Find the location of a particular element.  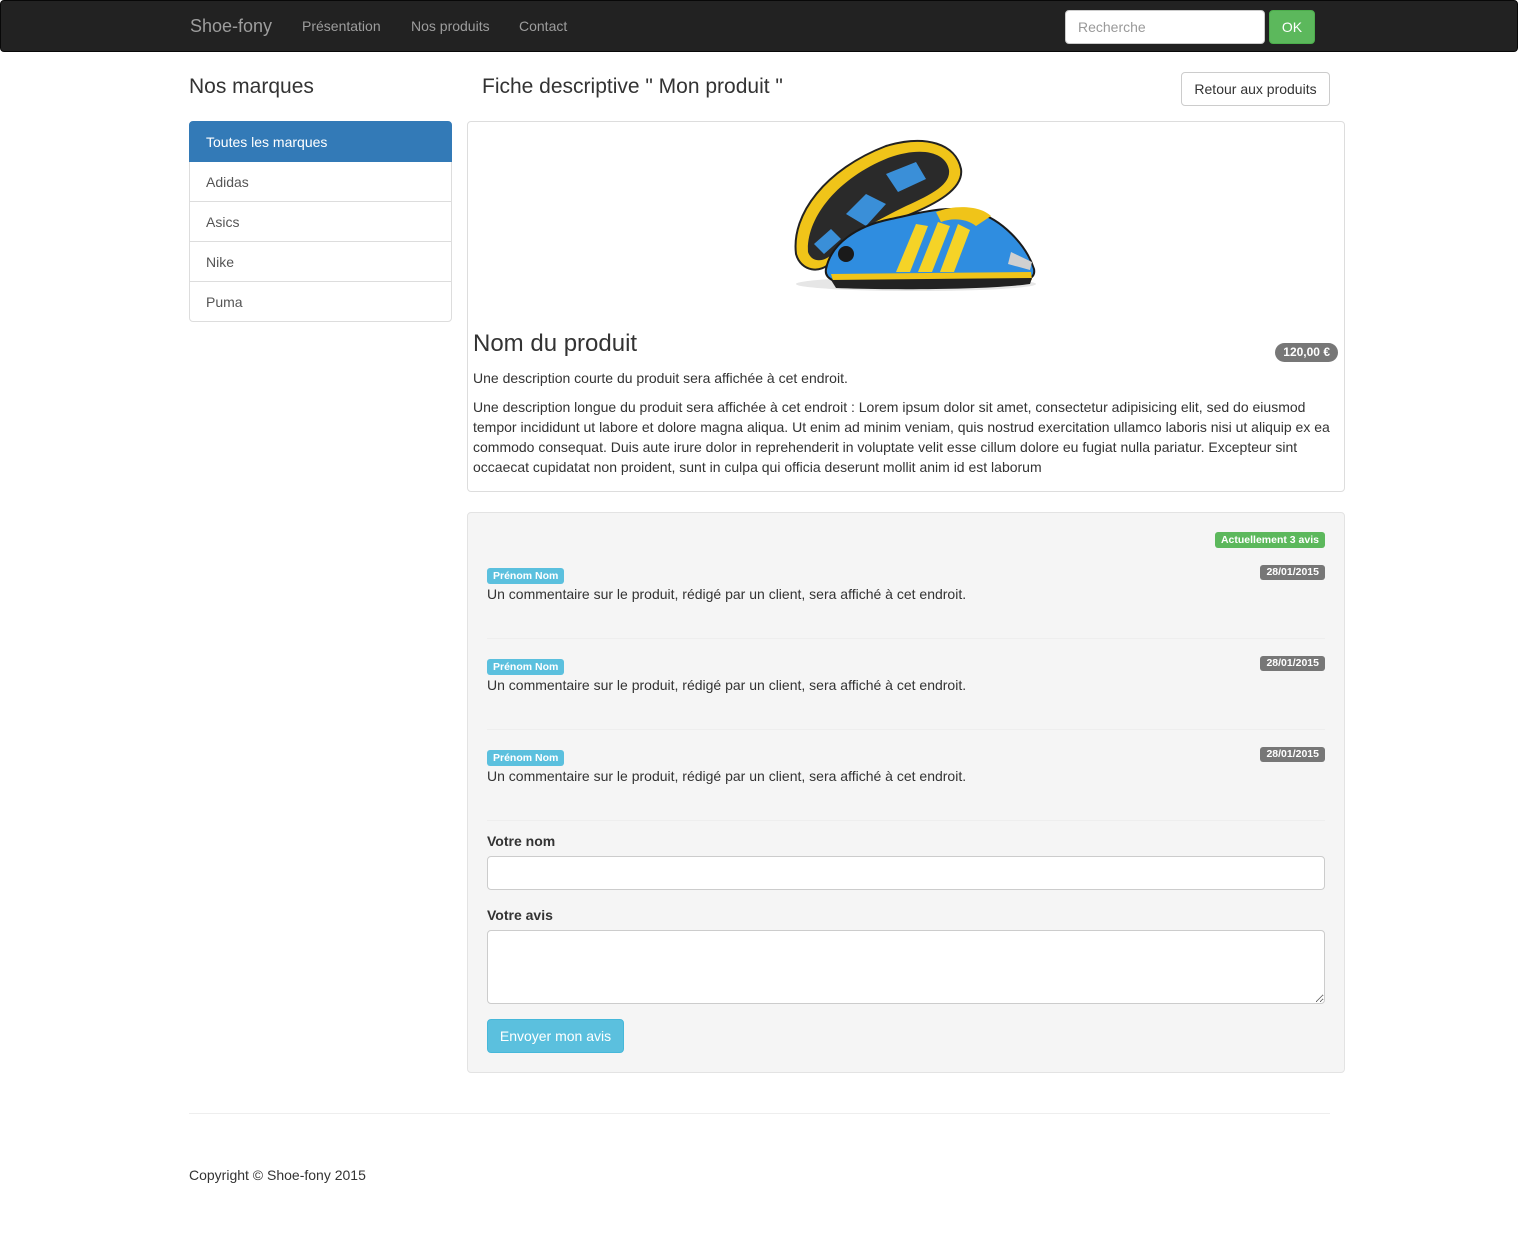

price-badge: 120,00 € is located at coordinates (1306, 352).